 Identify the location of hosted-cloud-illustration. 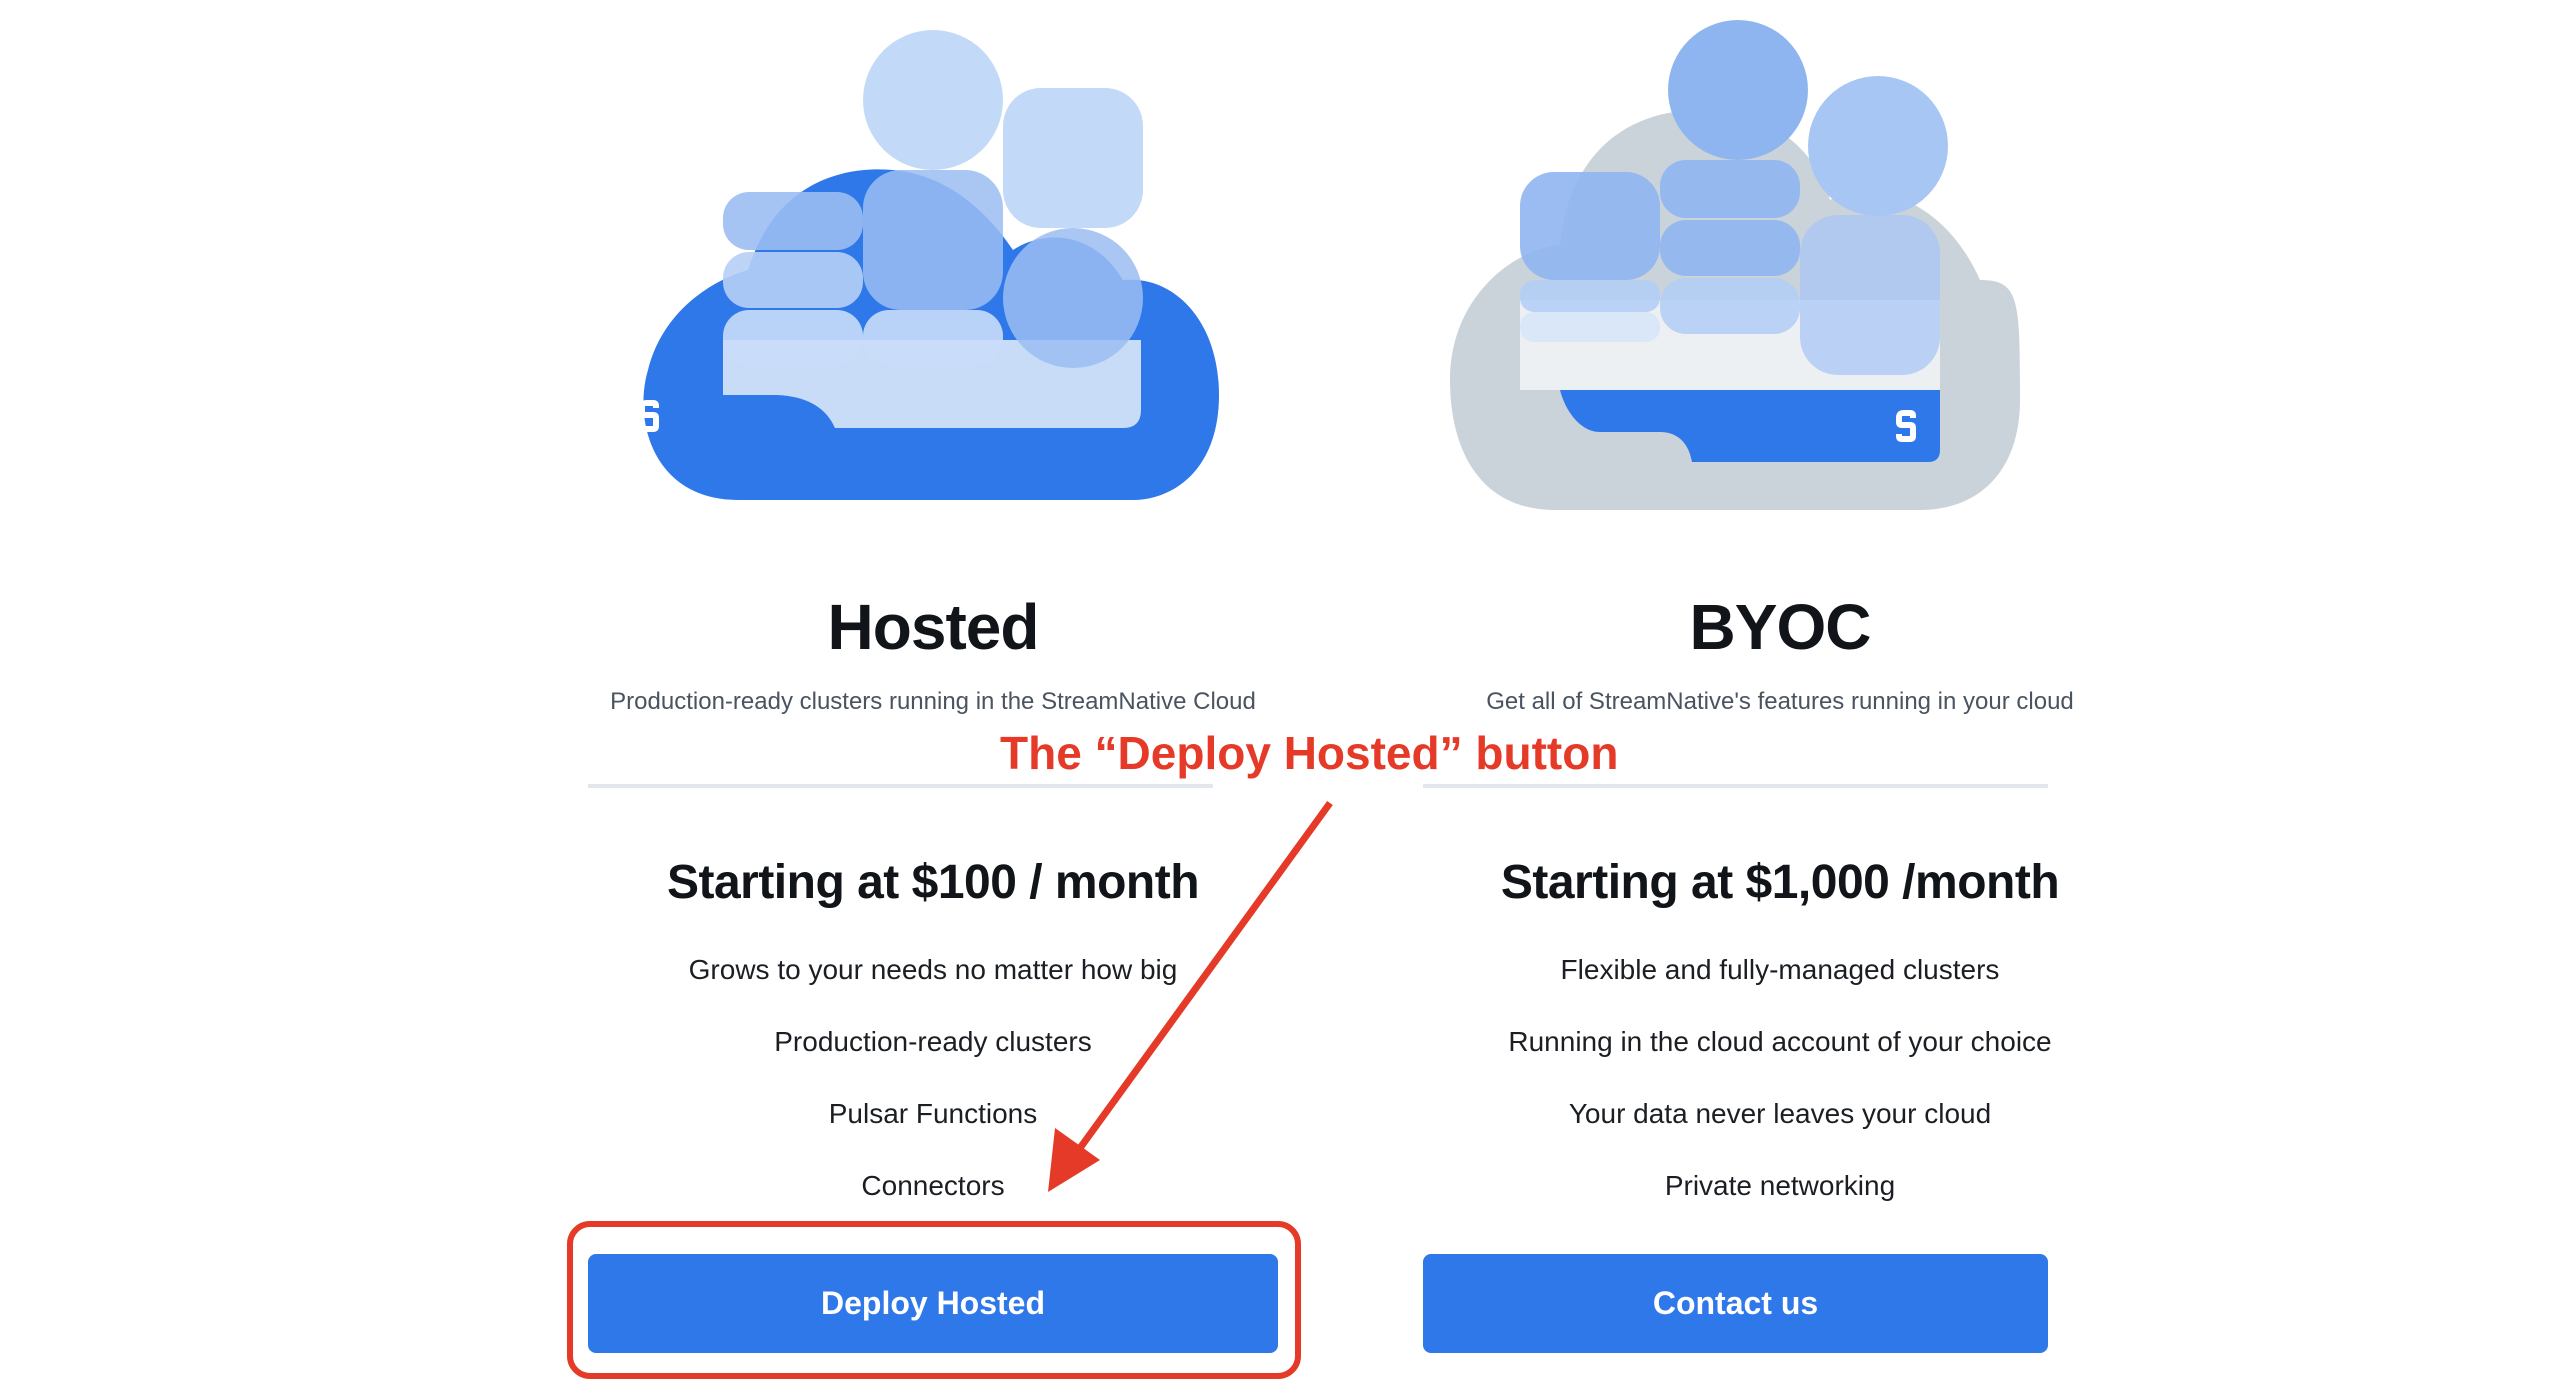
(933, 280).